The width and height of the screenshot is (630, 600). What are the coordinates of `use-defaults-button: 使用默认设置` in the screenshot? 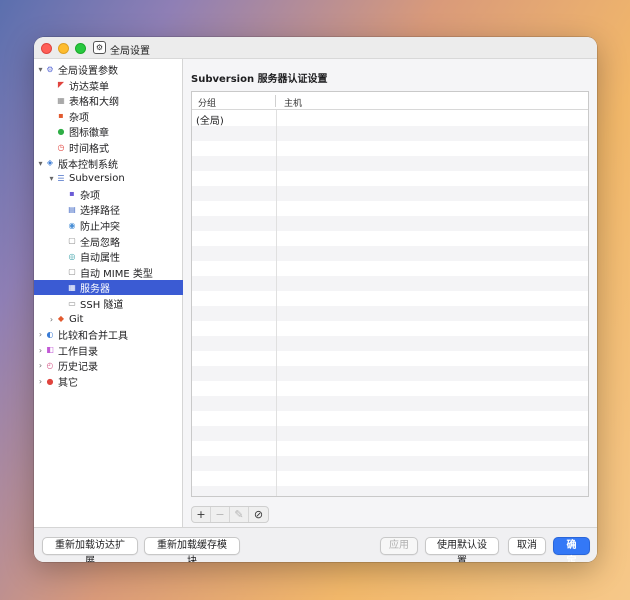 It's located at (462, 549).